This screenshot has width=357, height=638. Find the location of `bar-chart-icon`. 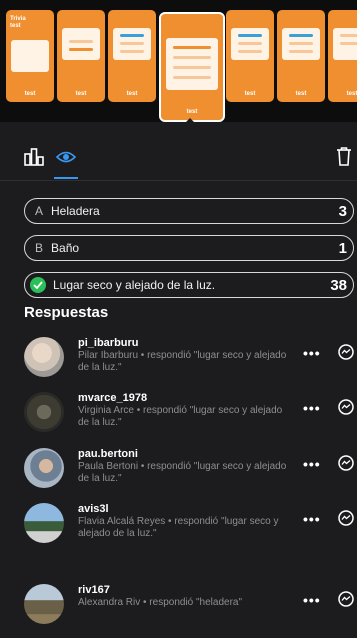

bar-chart-icon is located at coordinates (34, 159).